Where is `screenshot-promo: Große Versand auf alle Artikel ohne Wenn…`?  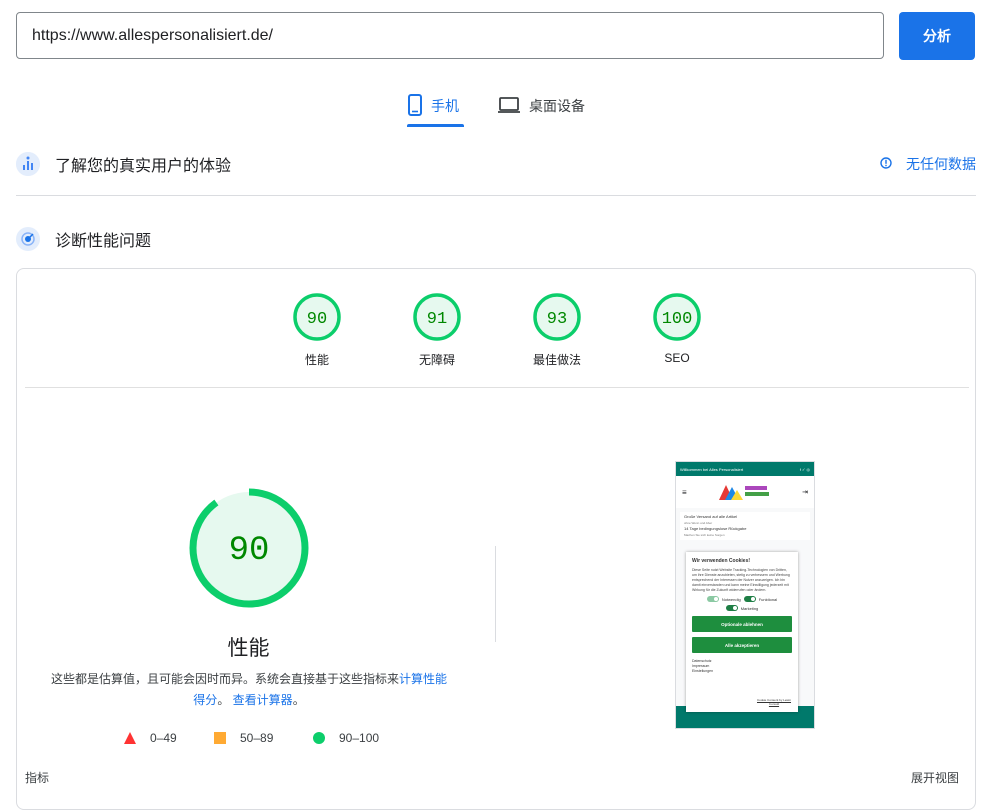 screenshot-promo: Große Versand auf alle Artikel ohne Wenn… is located at coordinates (745, 526).